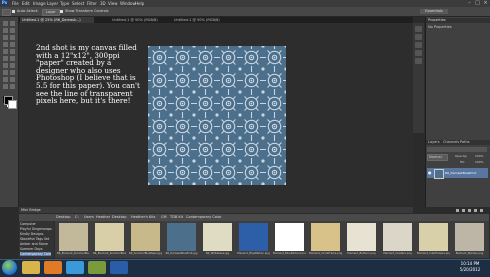 This screenshot has width=490, height=277. I want to click on menu-view: View, so click(113, 3).